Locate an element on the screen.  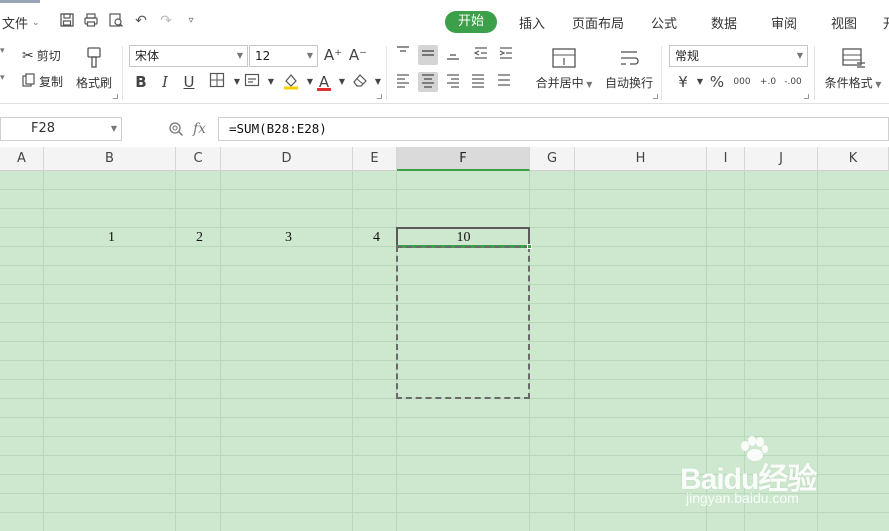
underline-button: U is located at coordinates (189, 82).